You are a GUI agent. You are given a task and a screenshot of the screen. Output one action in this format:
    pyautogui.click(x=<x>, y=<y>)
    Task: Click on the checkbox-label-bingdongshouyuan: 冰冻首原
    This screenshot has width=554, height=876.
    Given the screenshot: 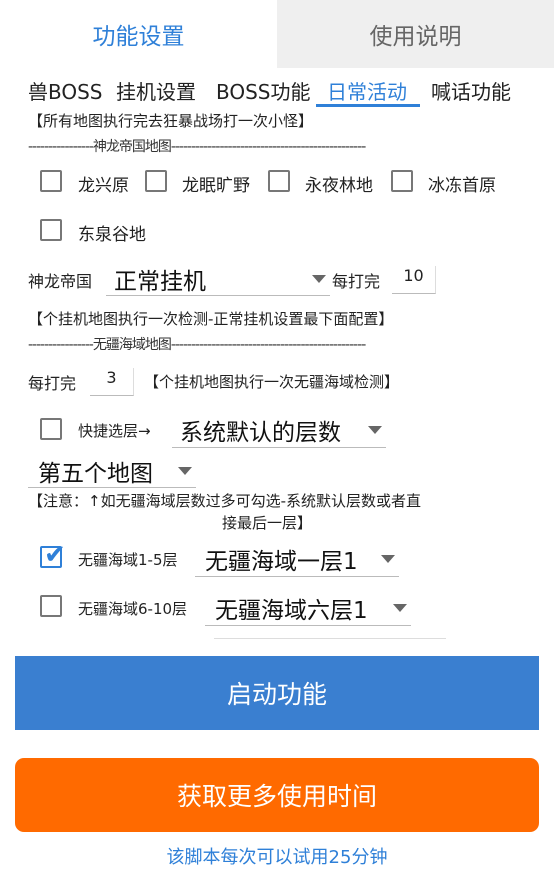 What is the action you would take?
    pyautogui.click(x=462, y=186)
    